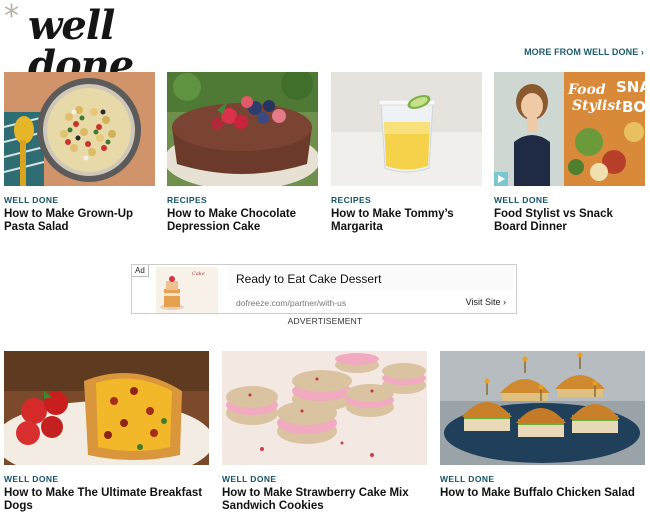 The height and width of the screenshot is (516, 650). What do you see at coordinates (325, 321) in the screenshot?
I see `advertisement-label: ADVERTISEMENT` at bounding box center [325, 321].